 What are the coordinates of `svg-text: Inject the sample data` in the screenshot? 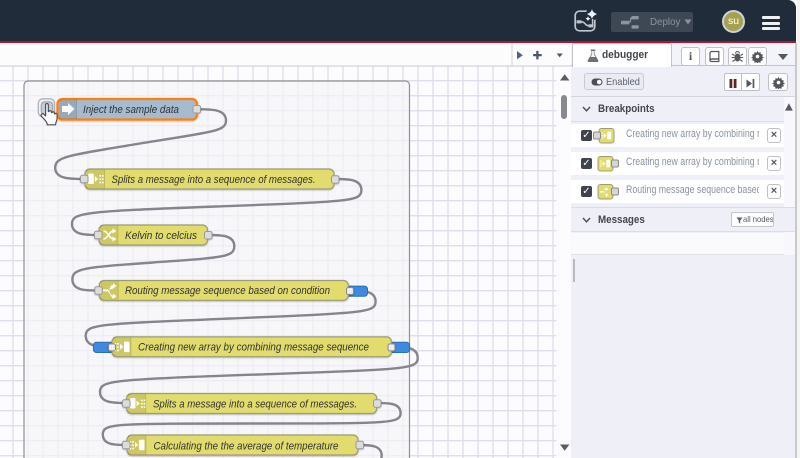 It's located at (131, 110).